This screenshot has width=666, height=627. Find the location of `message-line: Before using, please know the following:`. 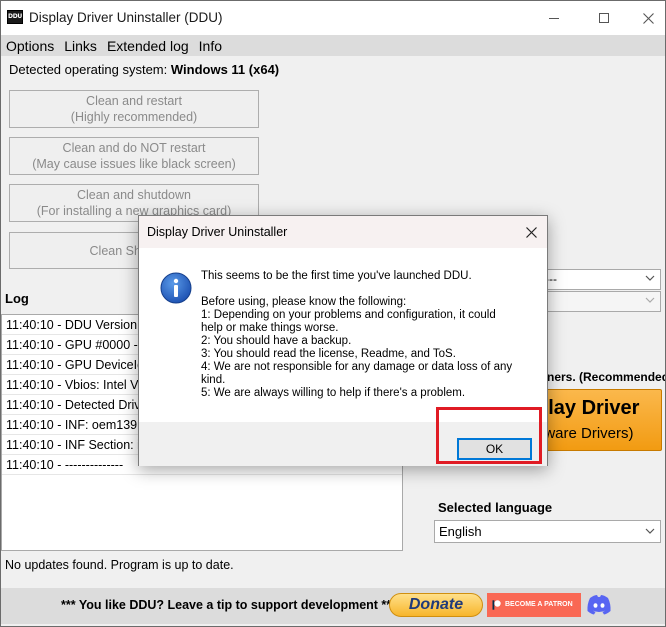

message-line: Before using, please know the following: is located at coordinates (304, 302).